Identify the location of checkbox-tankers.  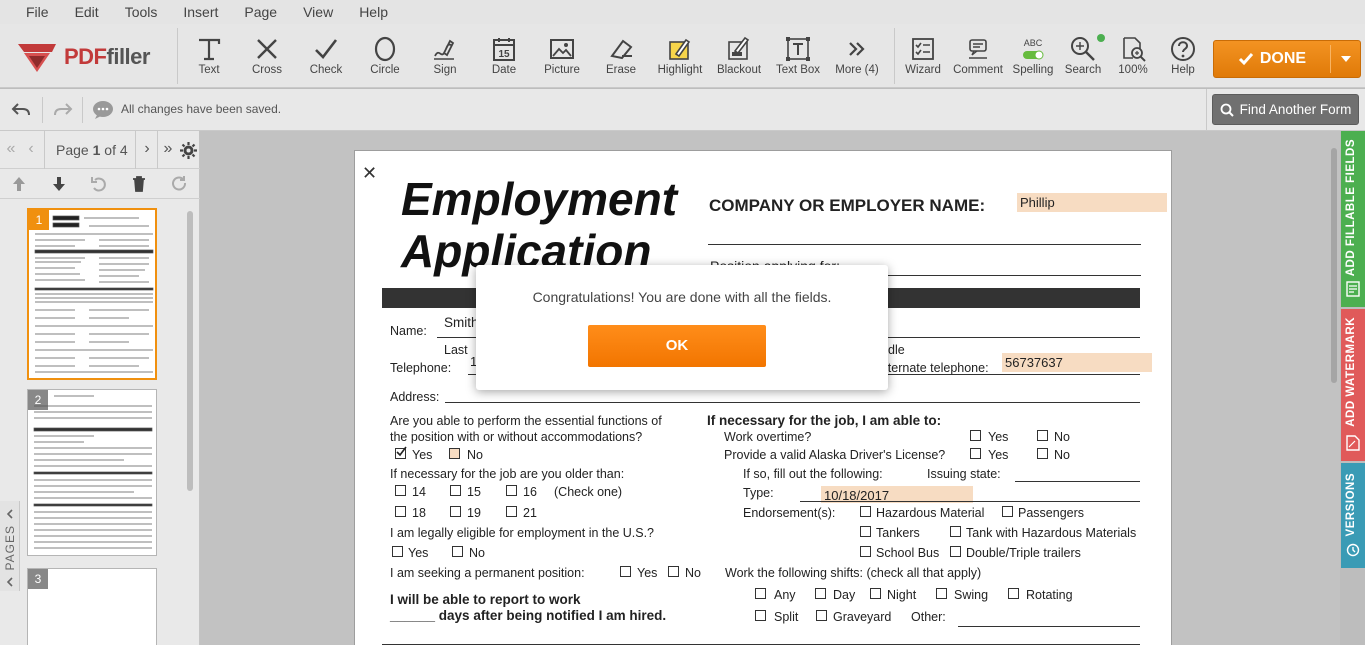
(865, 531).